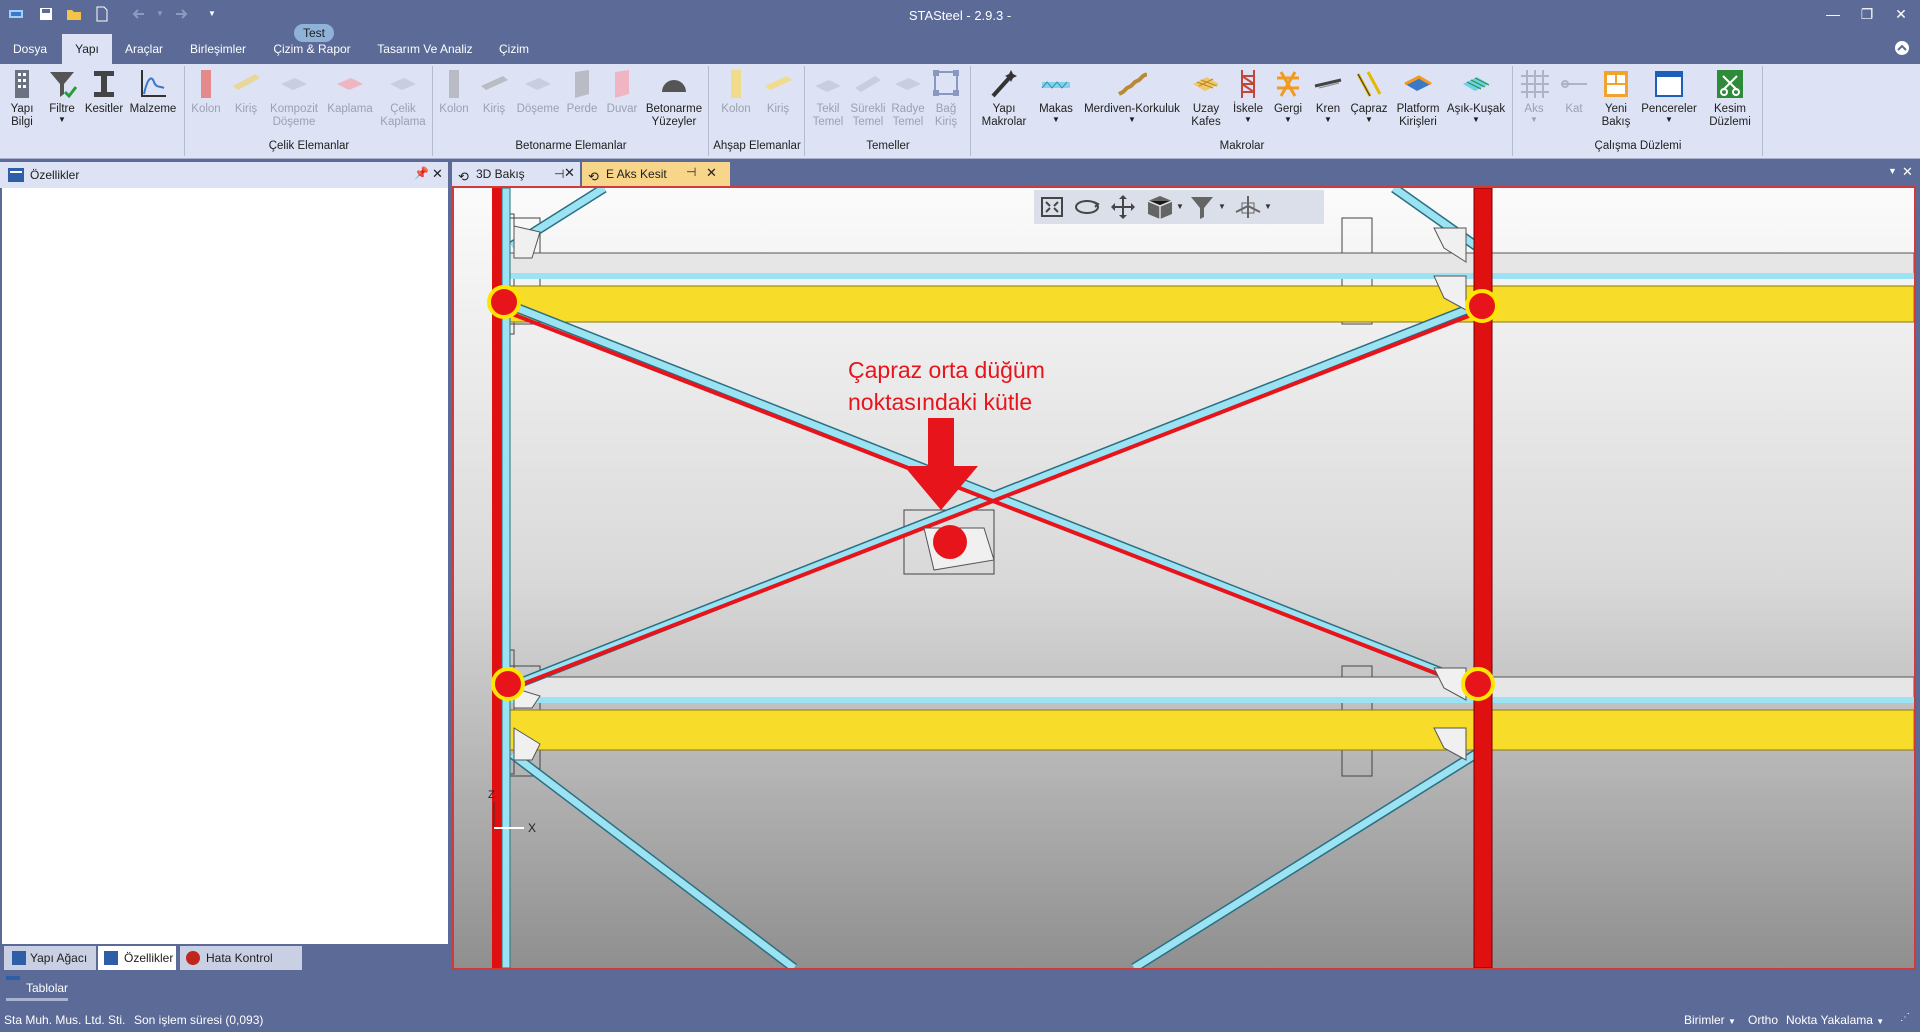 The width and height of the screenshot is (1920, 1032). What do you see at coordinates (437, 174) in the screenshot?
I see `panel-close-icon: ✕` at bounding box center [437, 174].